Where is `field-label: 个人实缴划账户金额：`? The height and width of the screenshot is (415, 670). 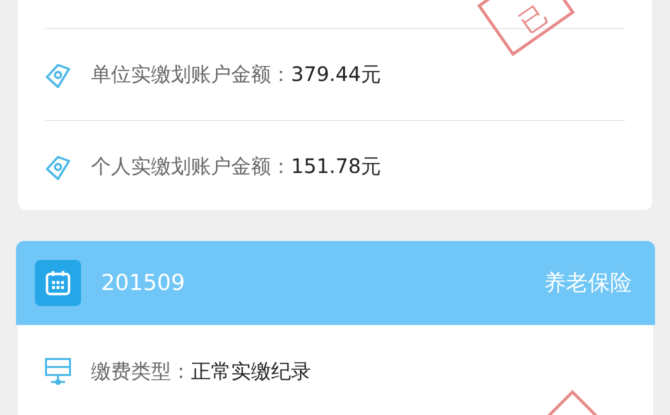 field-label: 个人实缴划账户金额： is located at coordinates (191, 166).